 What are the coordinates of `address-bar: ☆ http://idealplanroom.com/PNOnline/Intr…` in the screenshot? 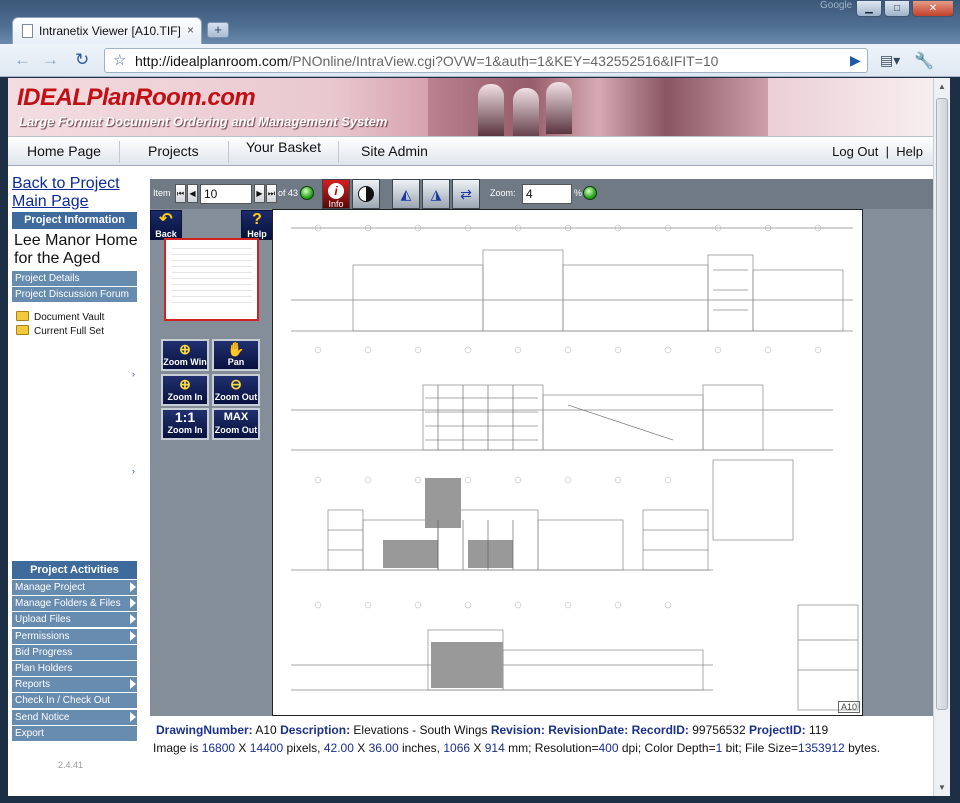 It's located at (486, 60).